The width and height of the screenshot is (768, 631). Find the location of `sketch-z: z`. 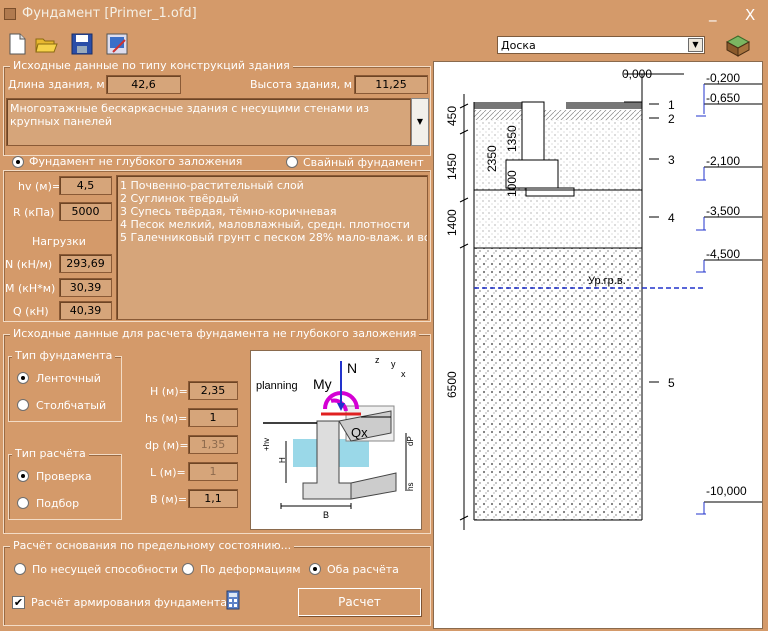

sketch-z: z is located at coordinates (377, 360).